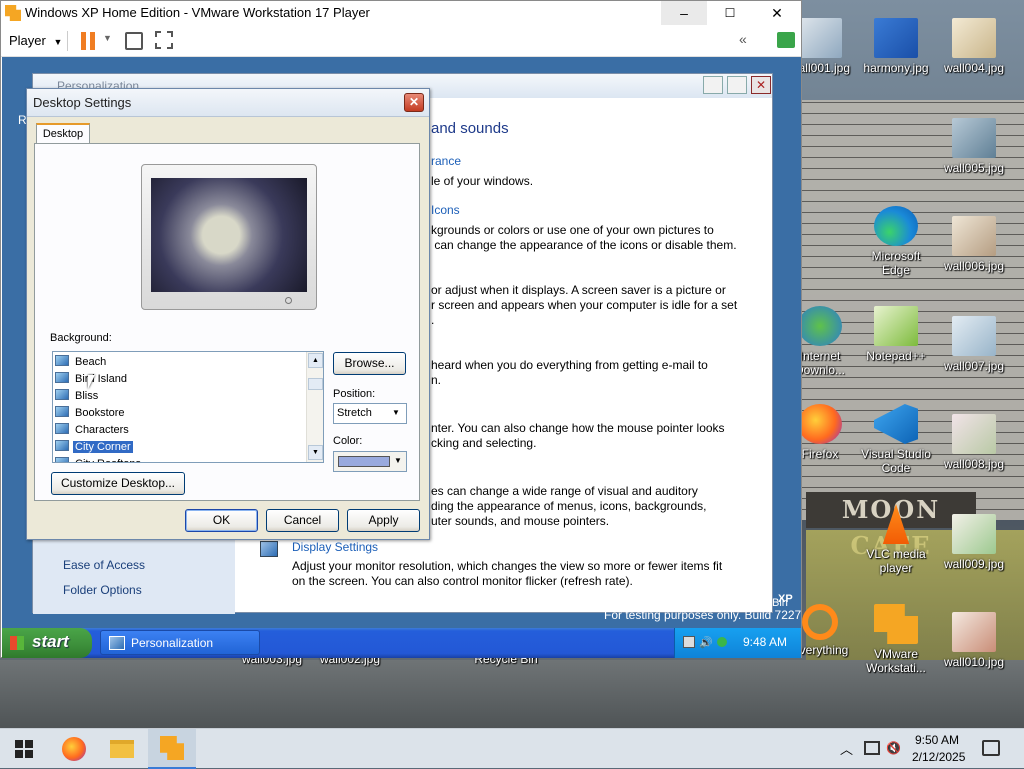  I want to click on taskbar-button-label: Personalization, so click(172, 643).